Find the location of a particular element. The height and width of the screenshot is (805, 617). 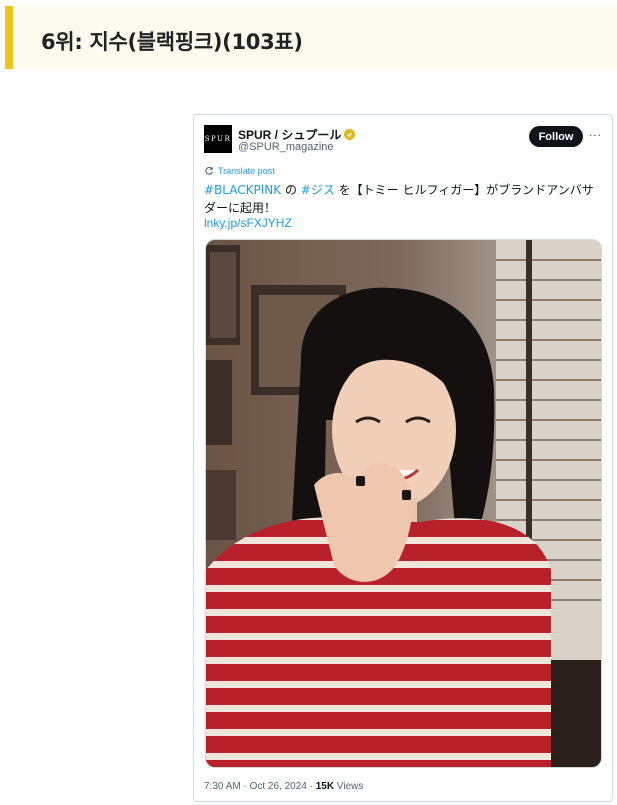

translate-post-link: Translate post is located at coordinates (239, 171).